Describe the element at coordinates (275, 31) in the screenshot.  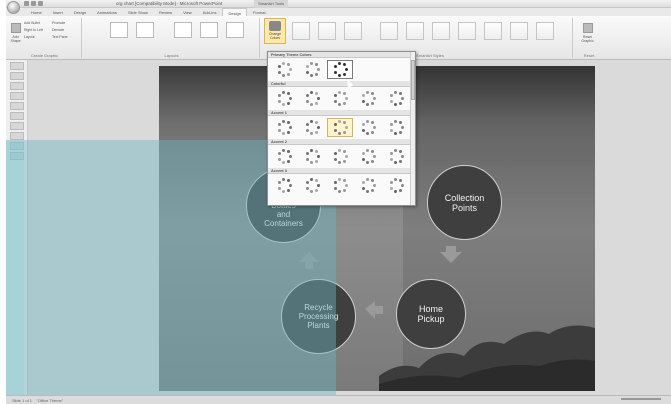
I see `change-colors-button: Change Colors` at that location.